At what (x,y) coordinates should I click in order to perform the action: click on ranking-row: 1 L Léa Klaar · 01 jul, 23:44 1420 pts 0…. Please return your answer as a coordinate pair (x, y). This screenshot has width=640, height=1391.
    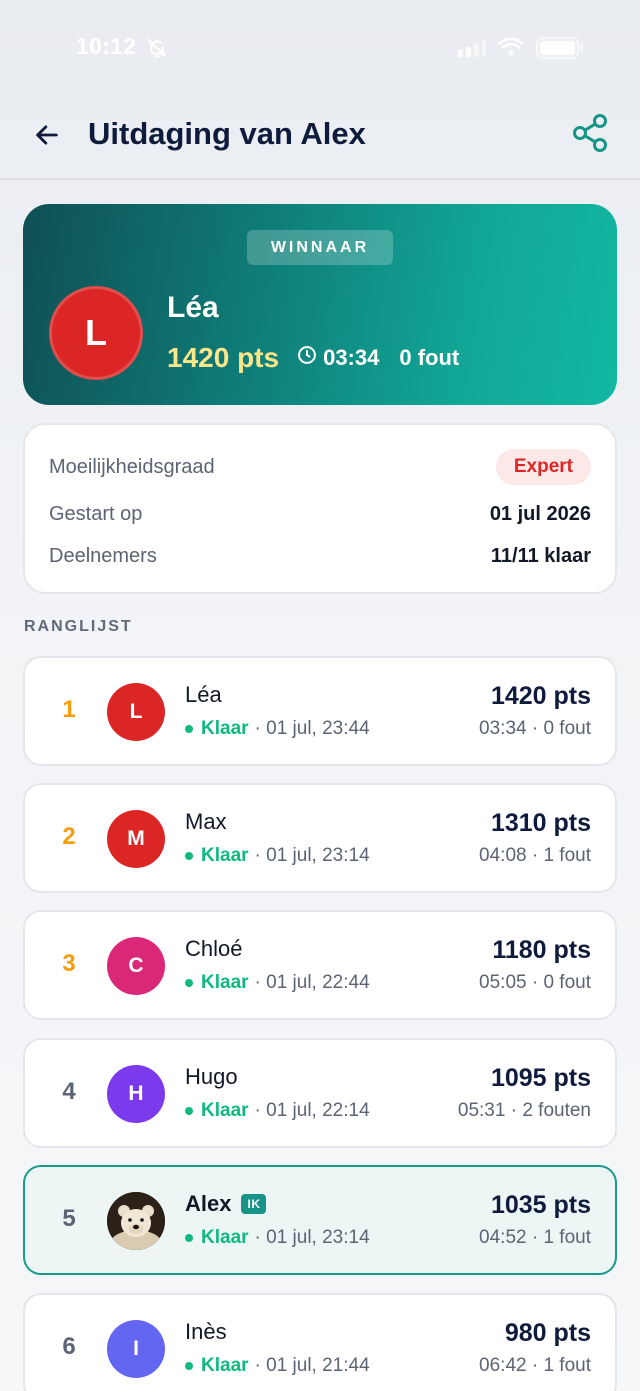
    Looking at the image, I should click on (320, 711).